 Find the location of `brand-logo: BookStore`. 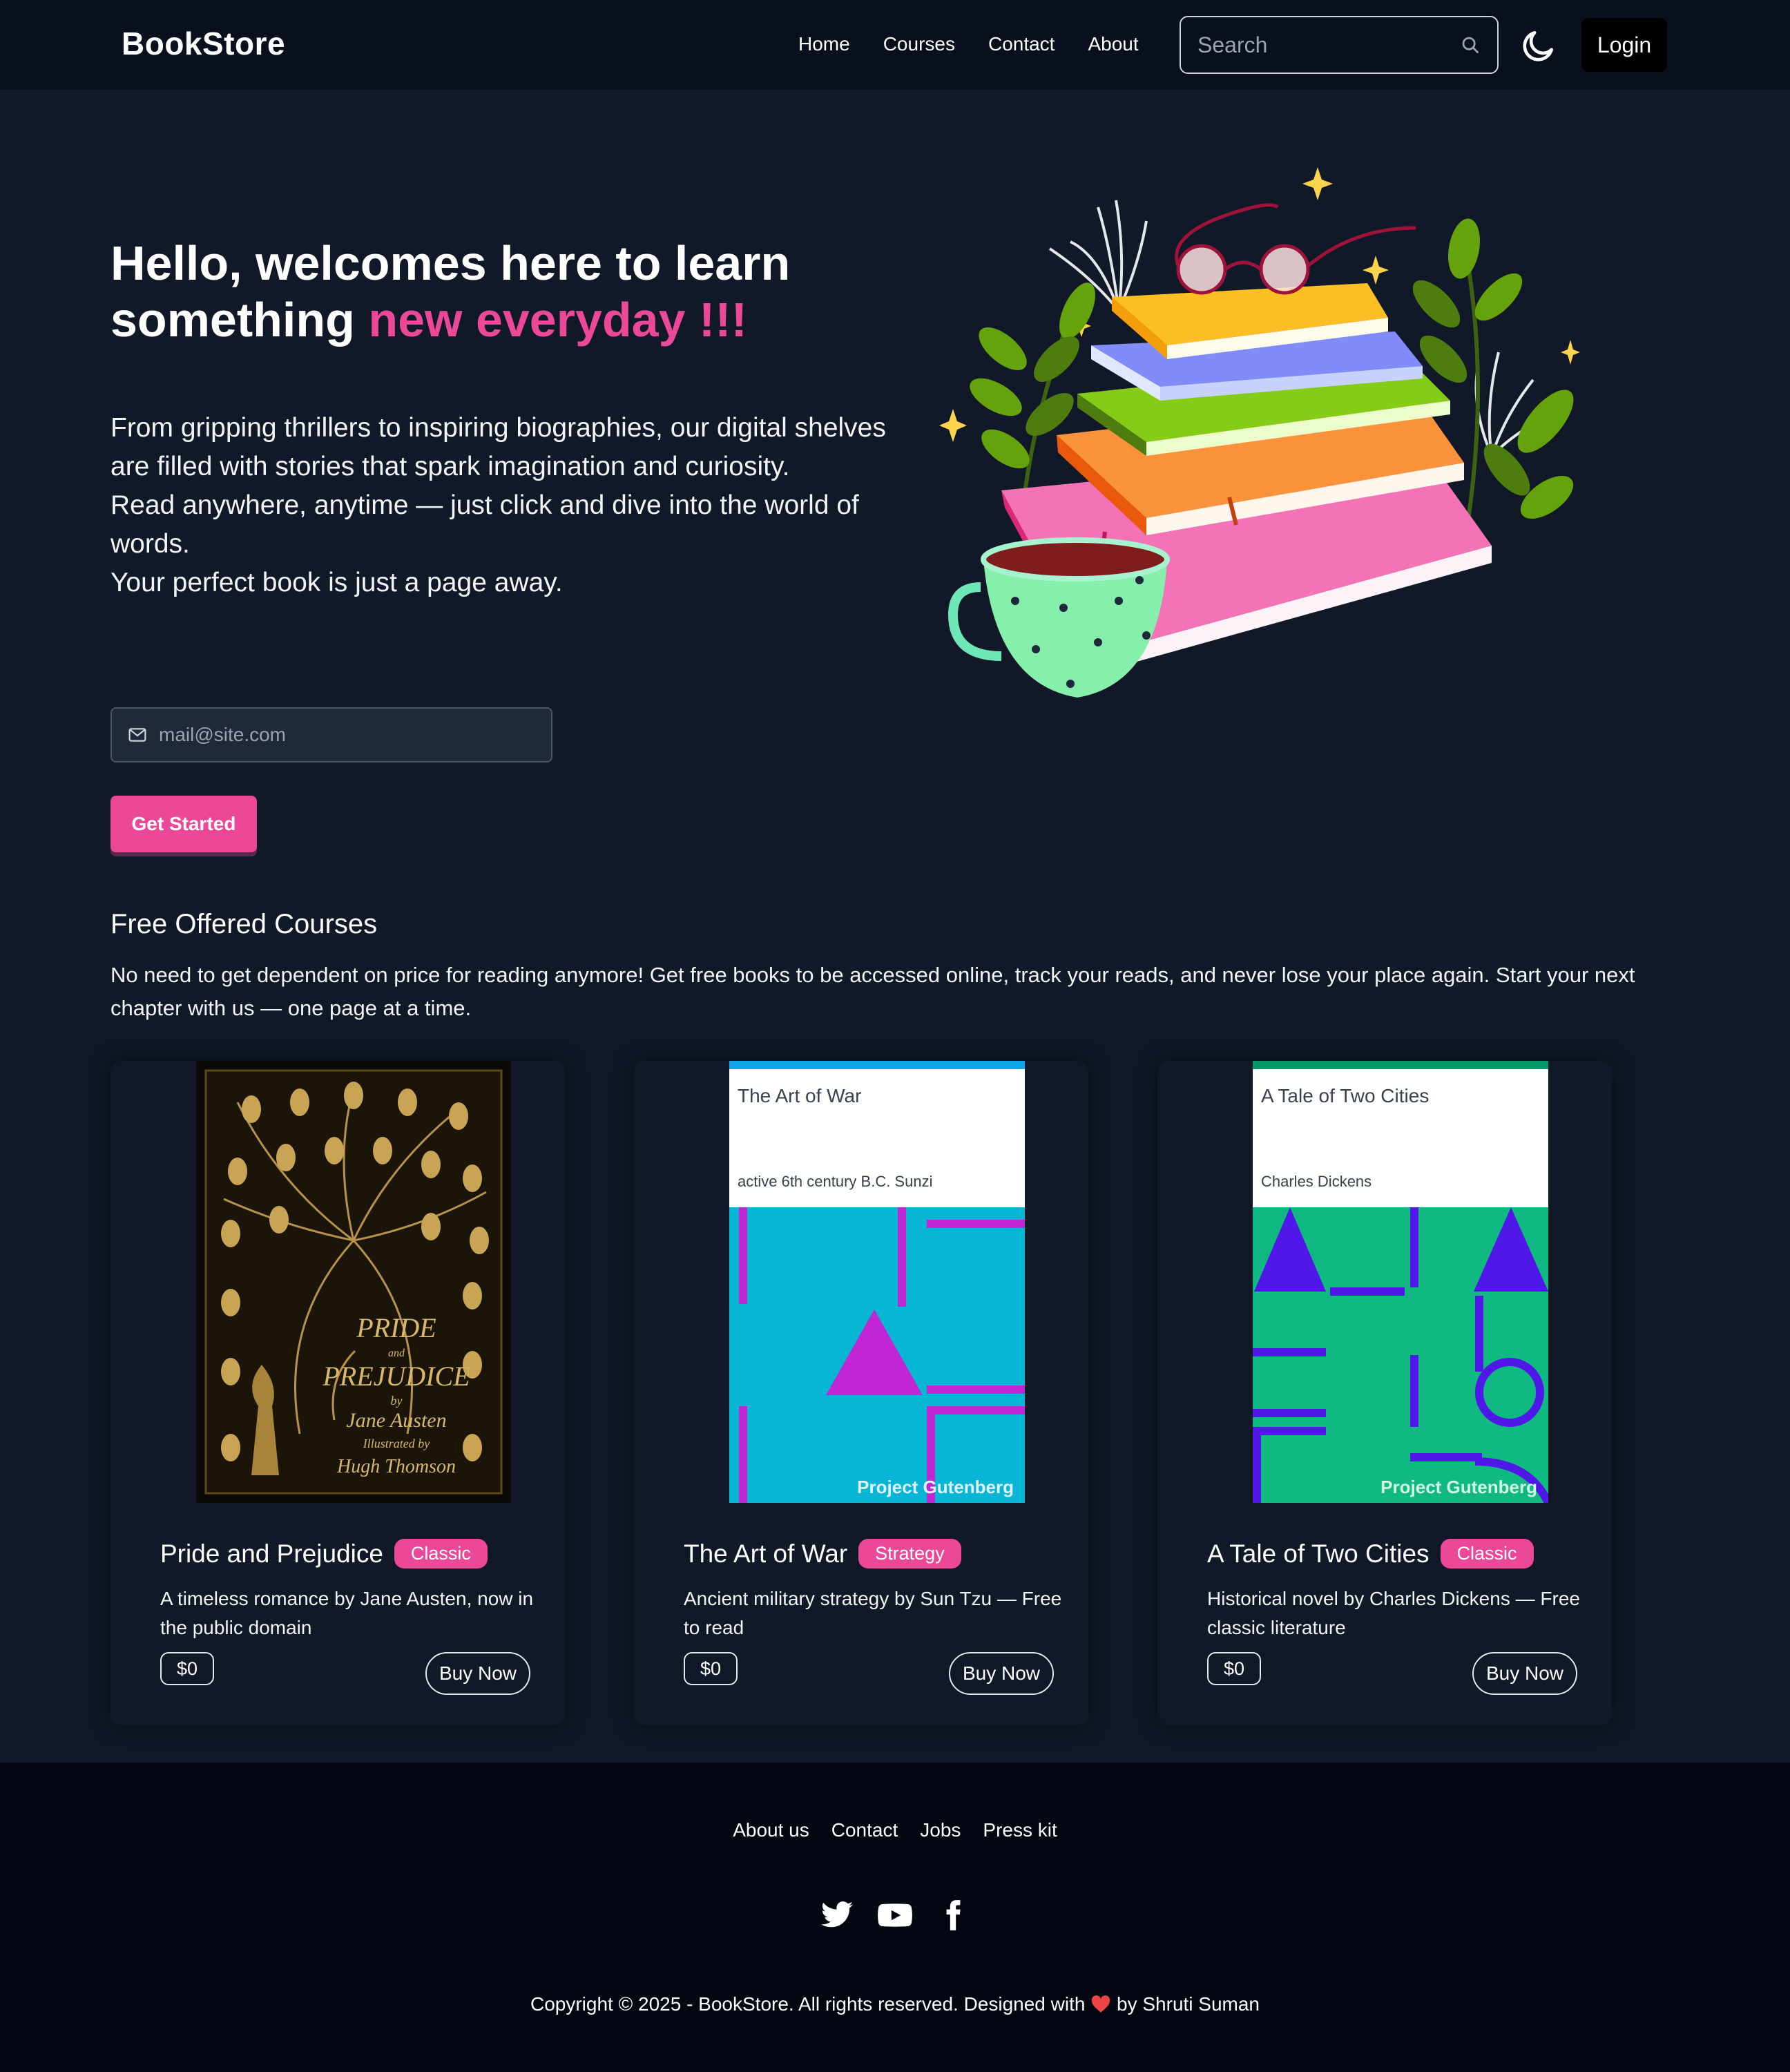

brand-logo: BookStore is located at coordinates (203, 43).